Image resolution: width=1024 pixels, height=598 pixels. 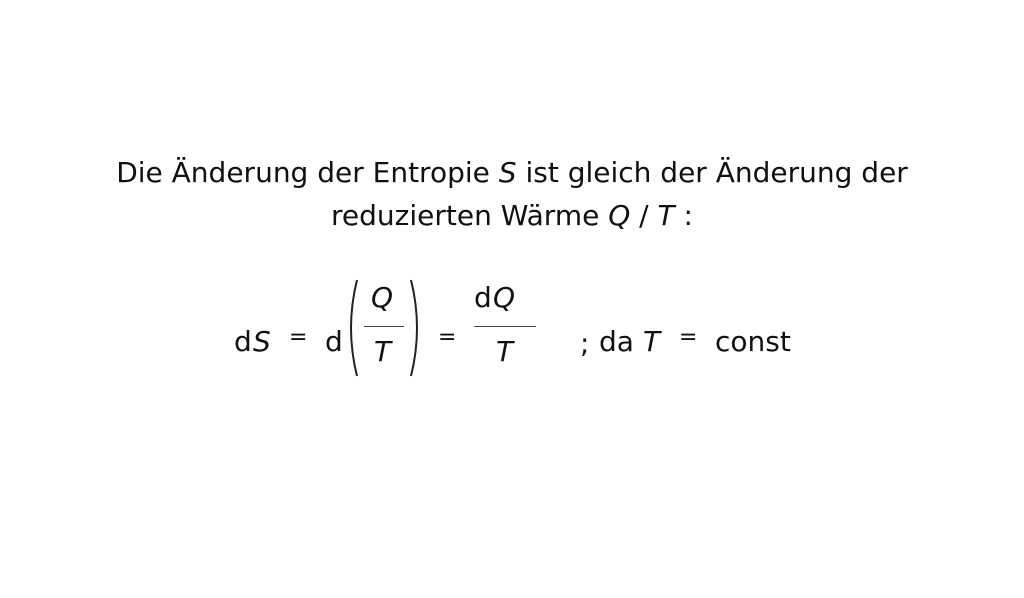 I want to click on colon: :, so click(x=683, y=215).